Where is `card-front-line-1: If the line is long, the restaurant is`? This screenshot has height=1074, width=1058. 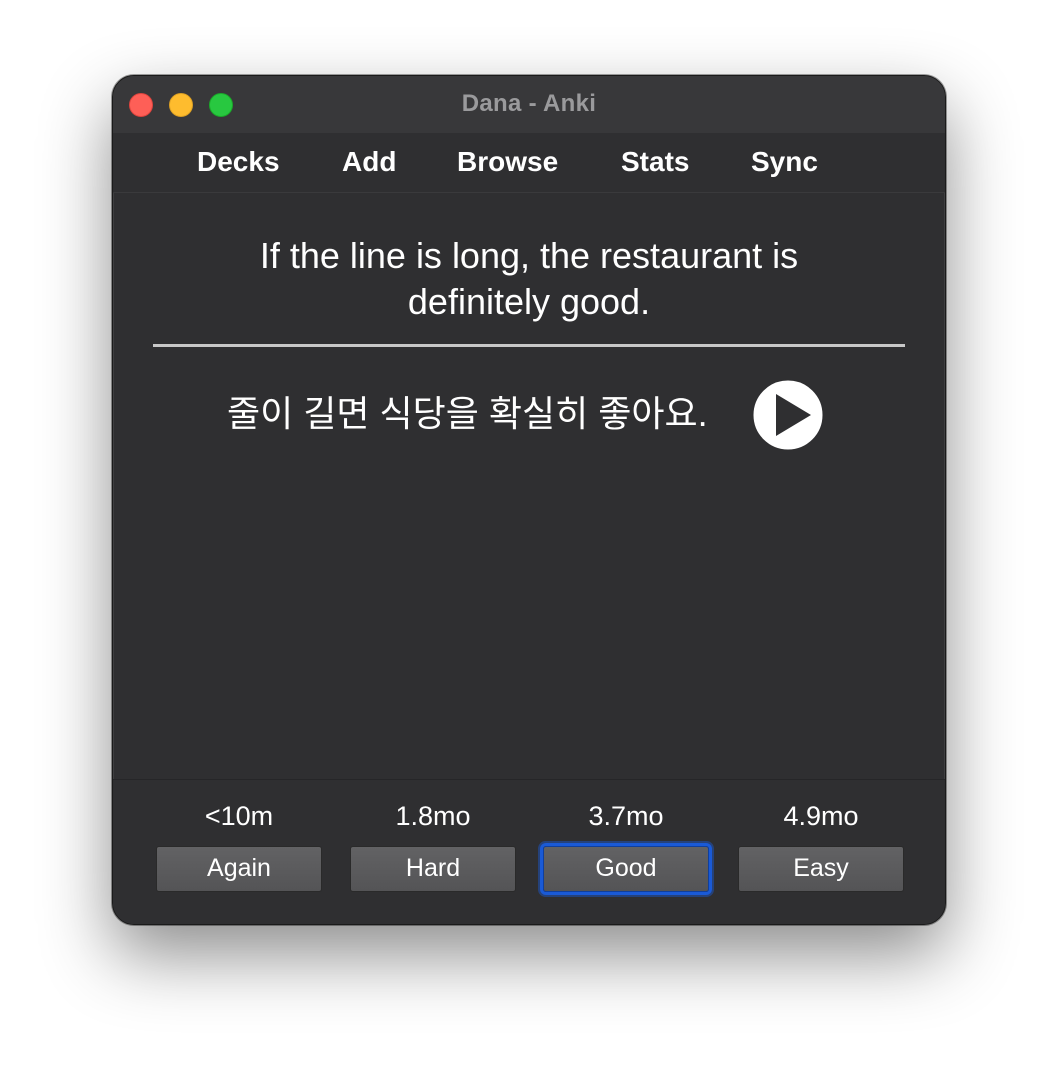
card-front-line-1: If the line is long, the restaurant is is located at coordinates (529, 255).